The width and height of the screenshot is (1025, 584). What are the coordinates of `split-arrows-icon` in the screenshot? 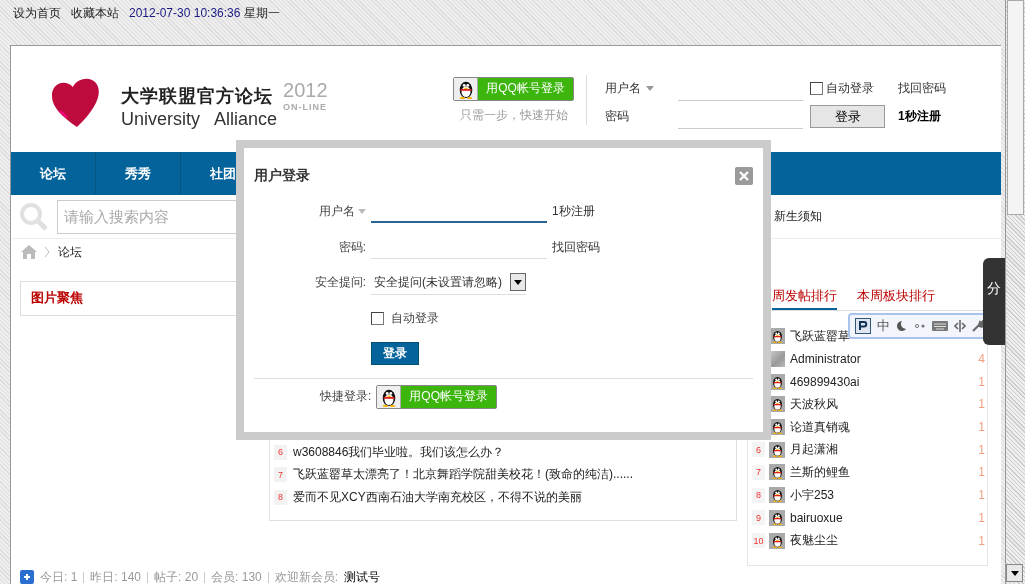 It's located at (960, 326).